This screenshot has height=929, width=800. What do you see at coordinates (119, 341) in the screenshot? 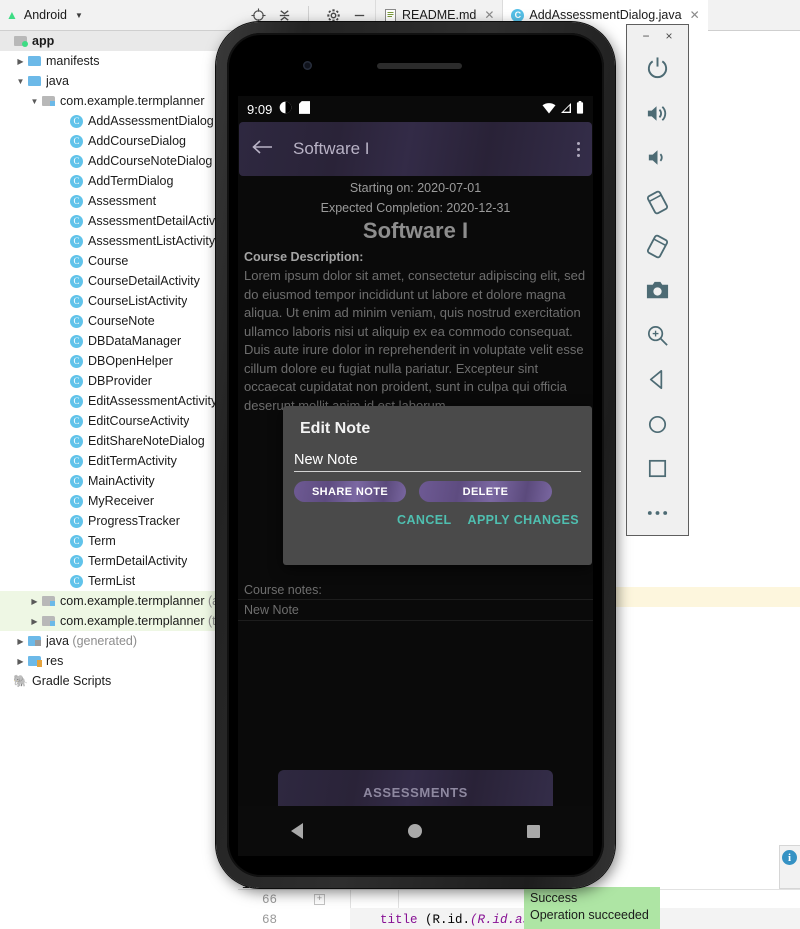
I see `tree-item: ▶C DBDataManager` at bounding box center [119, 341].